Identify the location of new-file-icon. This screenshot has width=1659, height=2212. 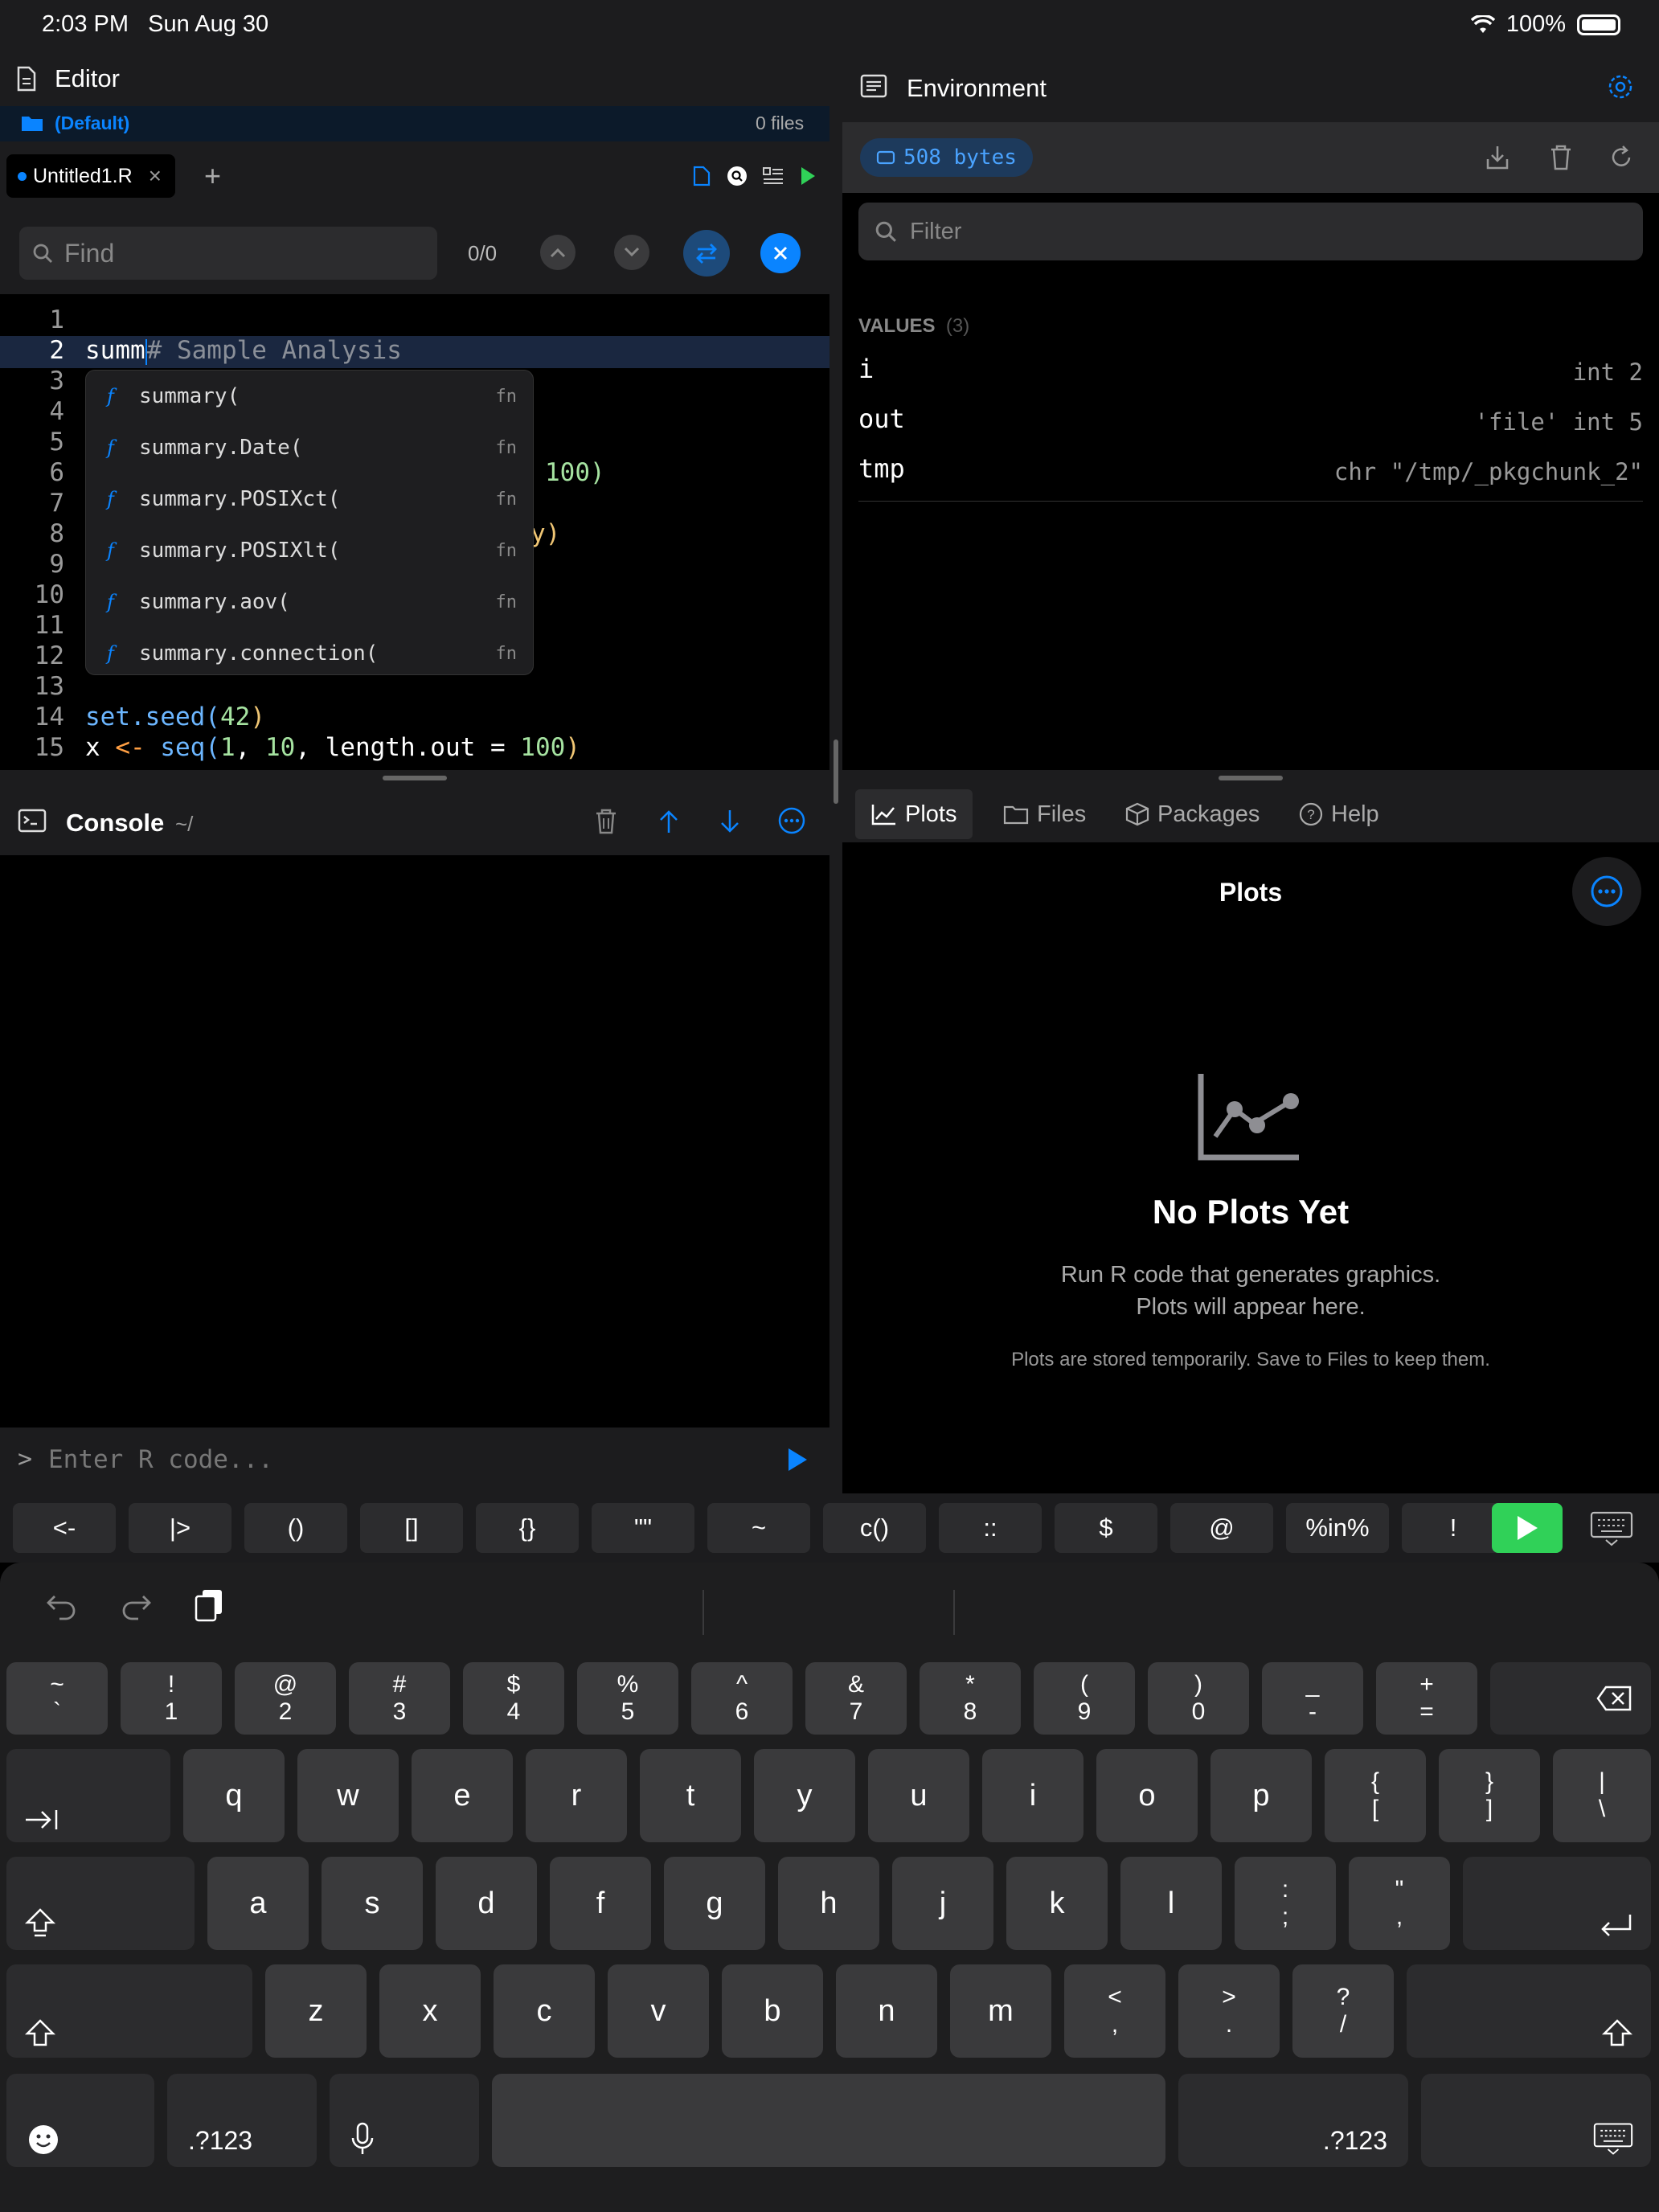
(702, 176).